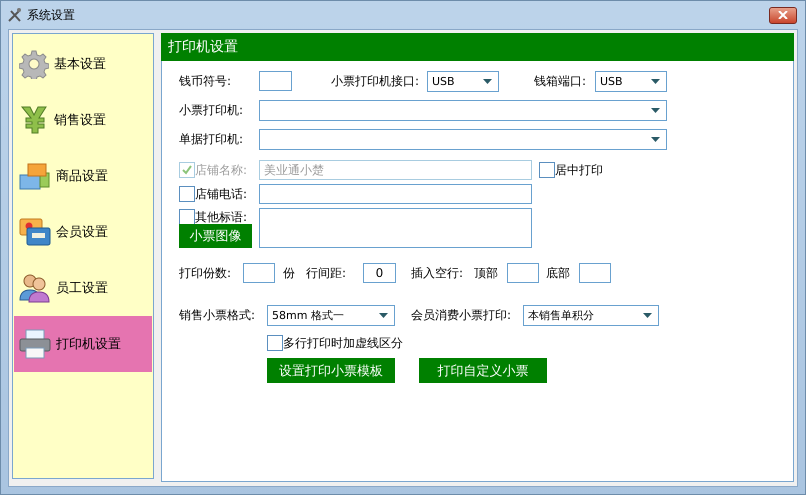 The width and height of the screenshot is (806, 495). What do you see at coordinates (35, 344) in the screenshot?
I see `printer-icon` at bounding box center [35, 344].